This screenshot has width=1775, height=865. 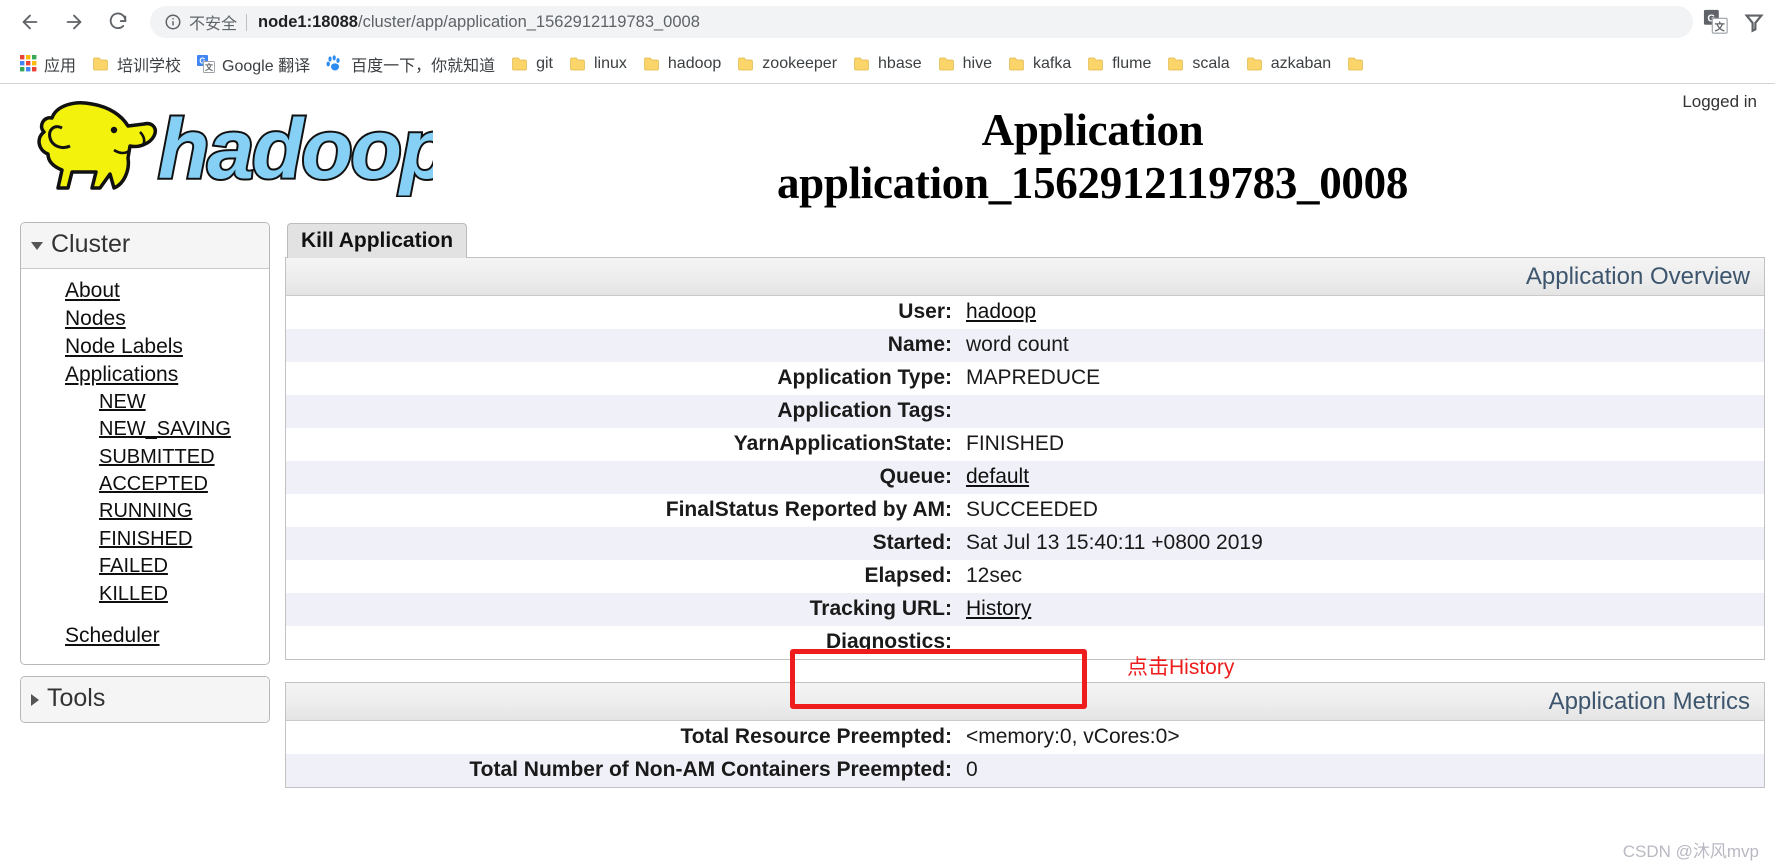 What do you see at coordinates (333, 62) in the screenshot?
I see `baidu-icon` at bounding box center [333, 62].